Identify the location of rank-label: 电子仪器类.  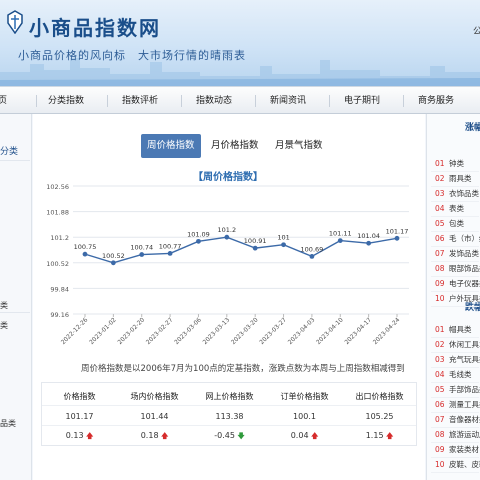
(464, 283).